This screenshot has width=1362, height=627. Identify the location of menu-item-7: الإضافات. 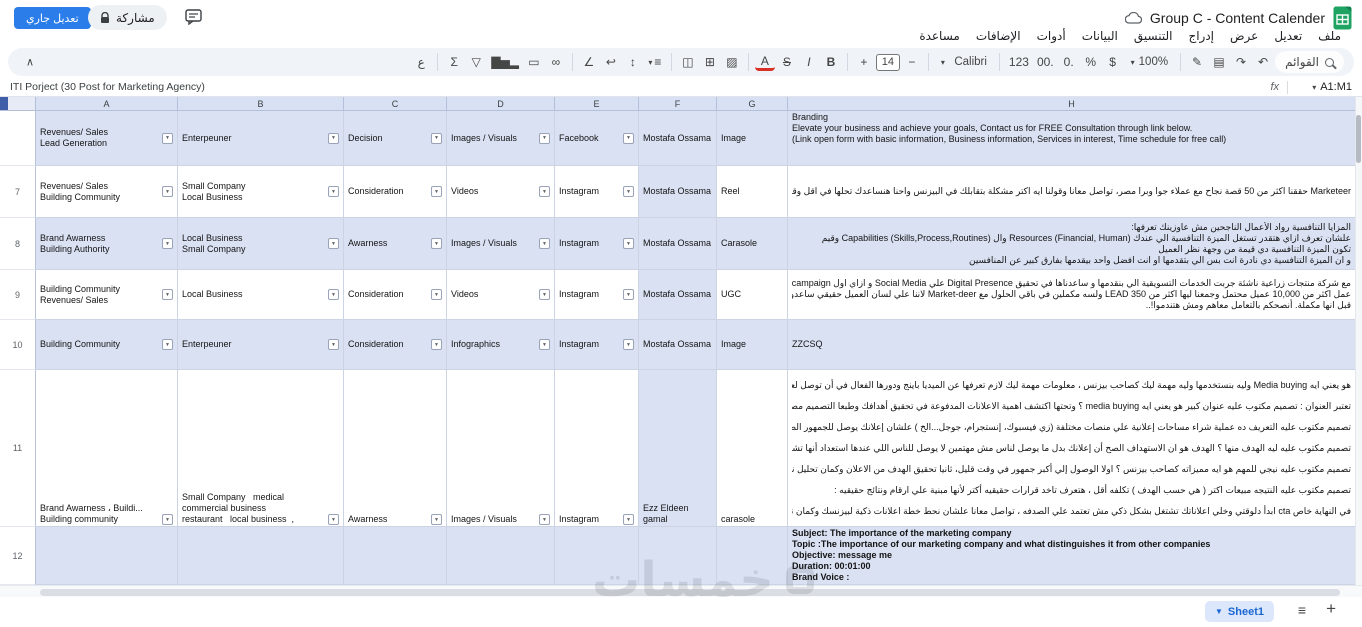
(998, 36).